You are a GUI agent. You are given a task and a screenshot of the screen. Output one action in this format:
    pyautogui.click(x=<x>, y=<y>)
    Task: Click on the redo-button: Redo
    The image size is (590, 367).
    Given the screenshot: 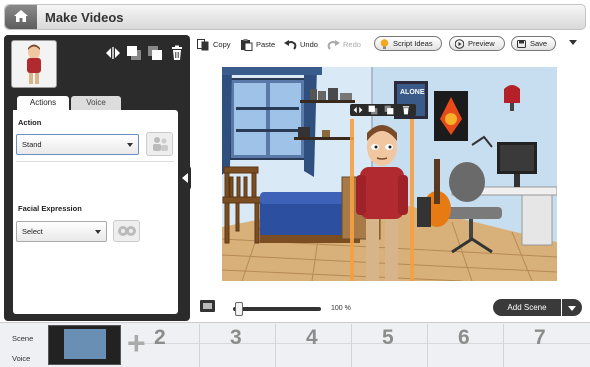 What is the action you would take?
    pyautogui.click(x=345, y=45)
    